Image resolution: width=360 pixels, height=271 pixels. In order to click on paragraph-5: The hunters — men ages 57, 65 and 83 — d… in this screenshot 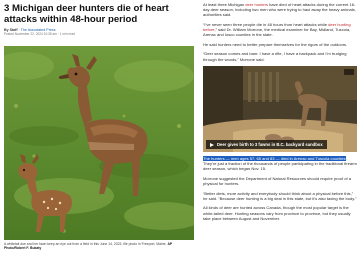, I will do `click(280, 164)`.